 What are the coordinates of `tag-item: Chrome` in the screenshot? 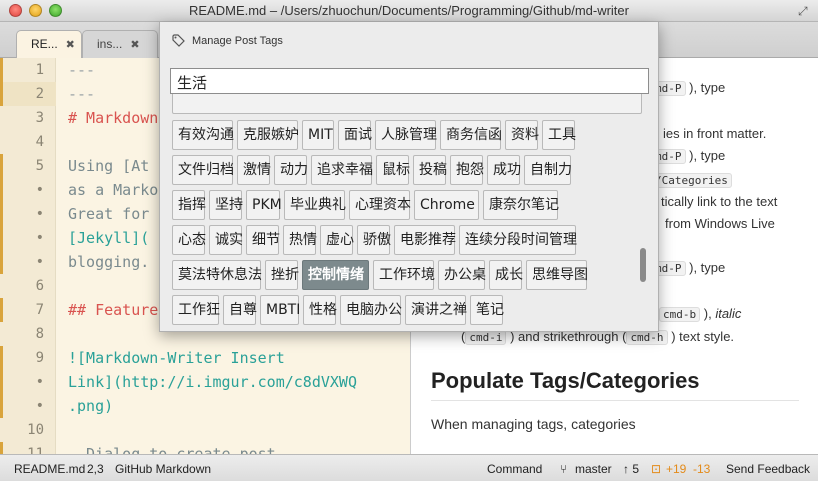 It's located at (446, 205).